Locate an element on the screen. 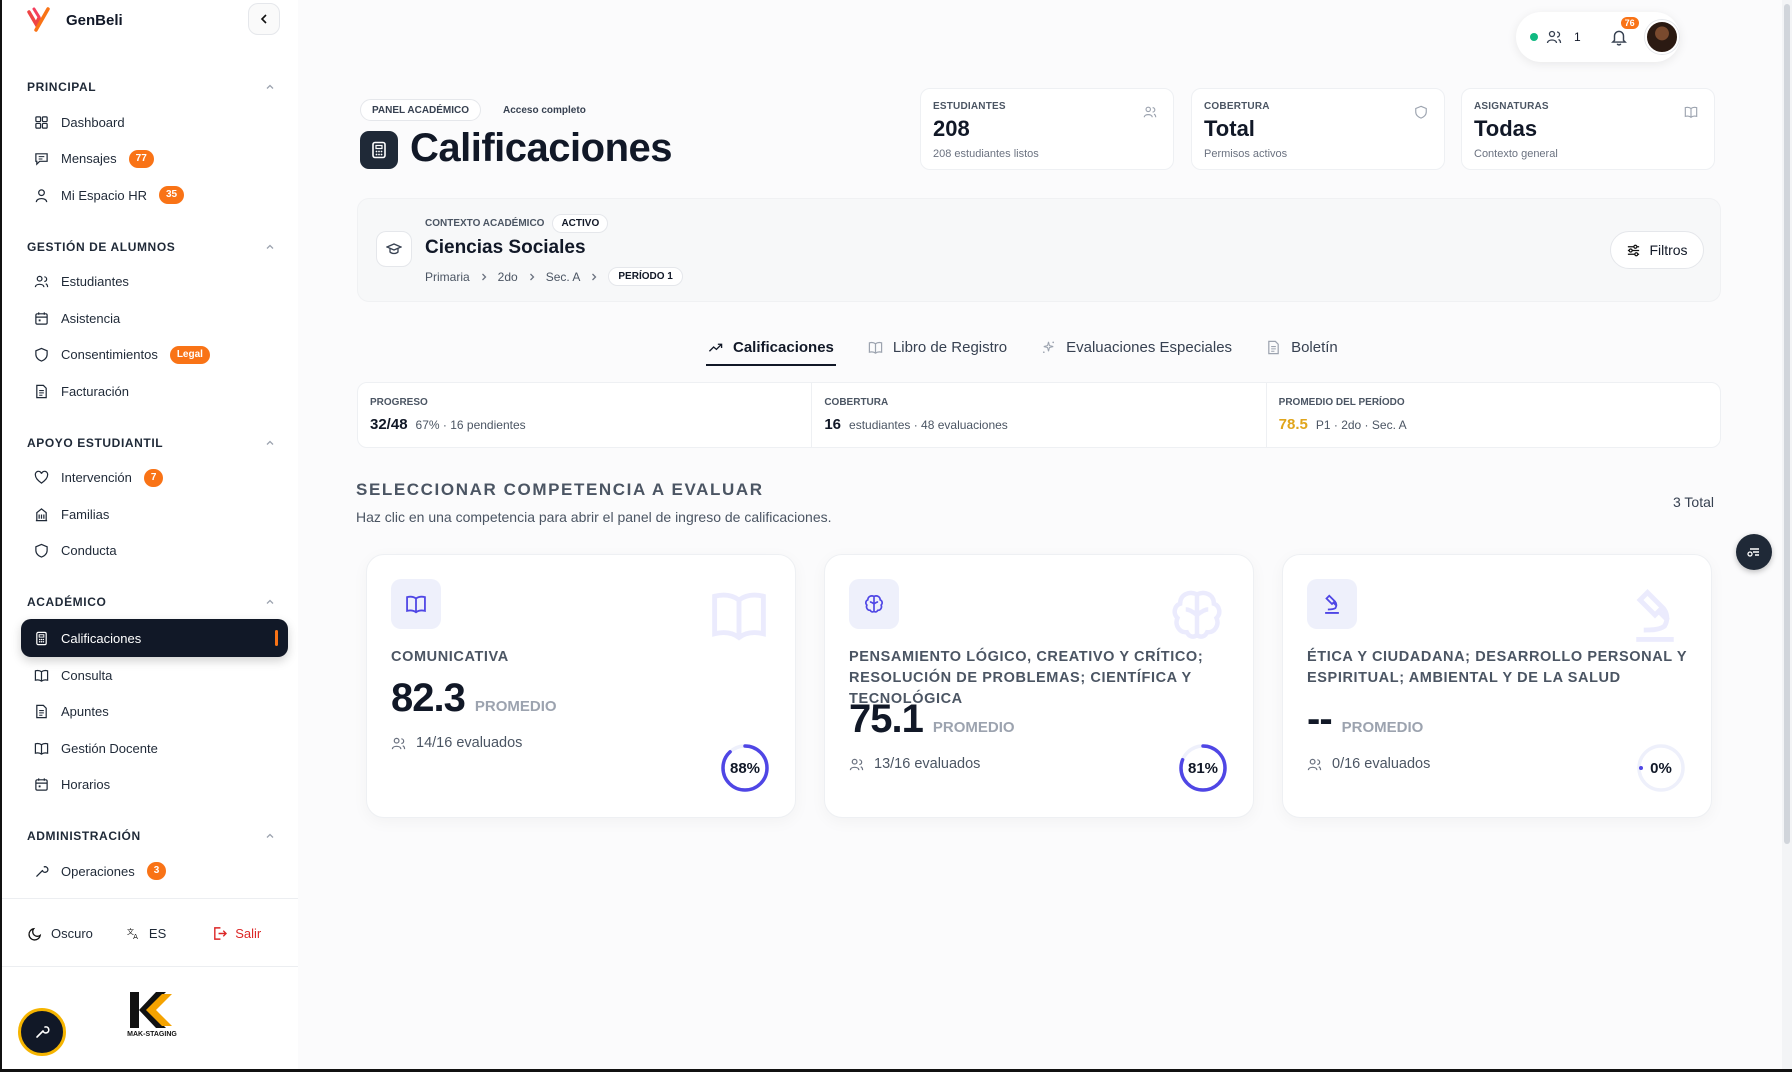 The height and width of the screenshot is (1072, 1792). stat-subtitle: Contexto general is located at coordinates (1516, 154).